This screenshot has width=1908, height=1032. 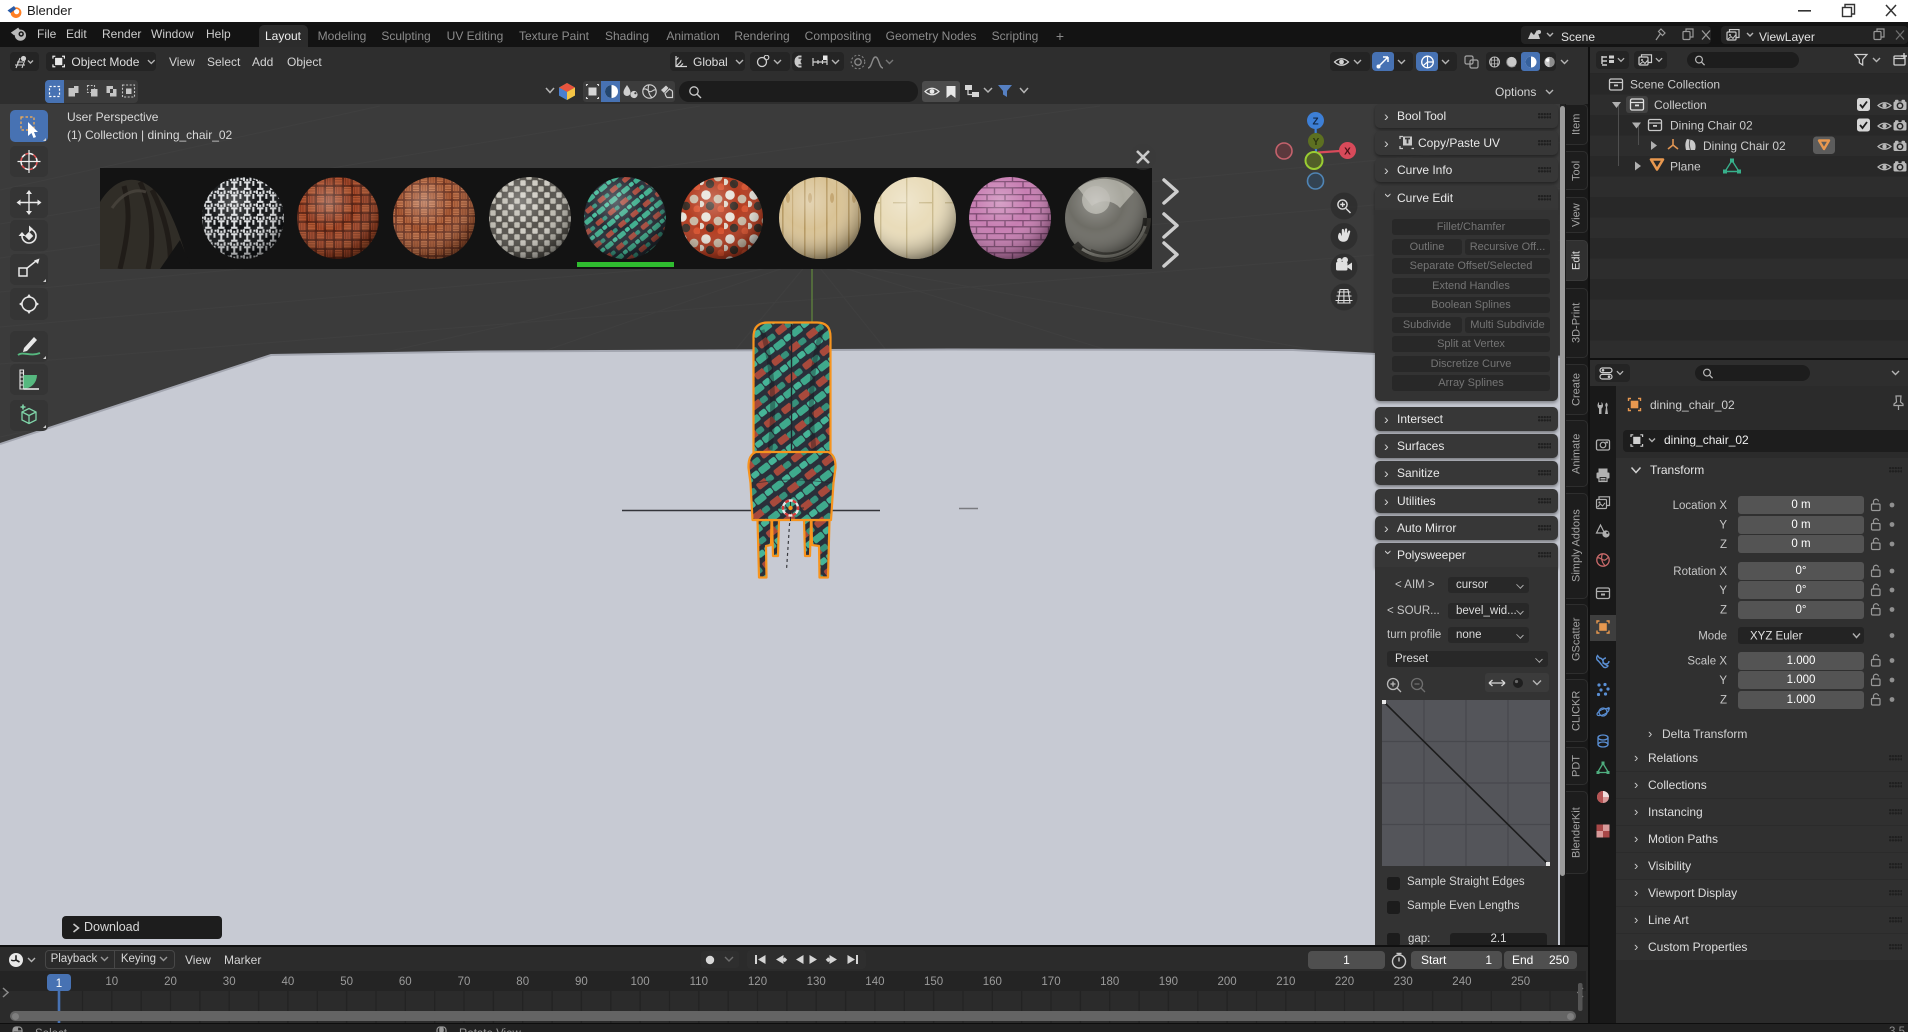 What do you see at coordinates (816, 982) in the screenshot?
I see `svg-text: 130` at bounding box center [816, 982].